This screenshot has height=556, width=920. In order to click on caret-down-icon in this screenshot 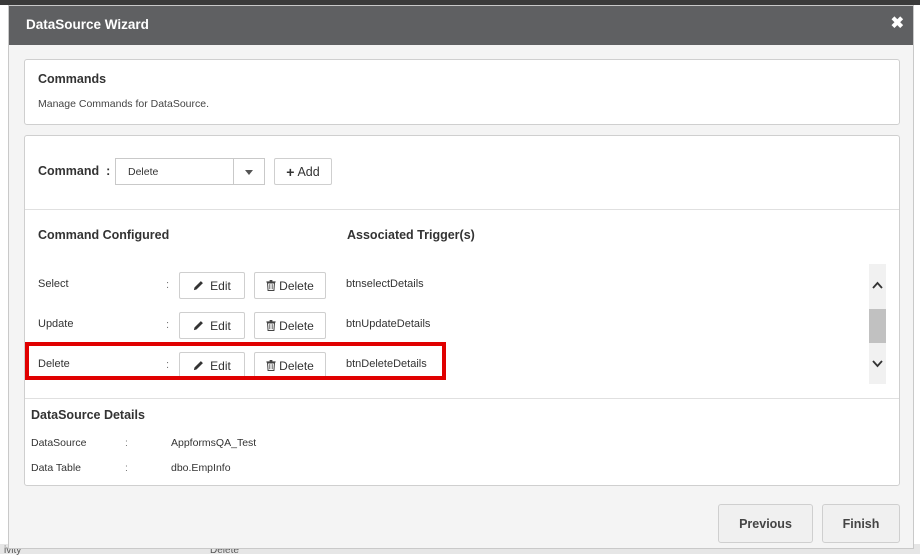, I will do `click(249, 172)`.